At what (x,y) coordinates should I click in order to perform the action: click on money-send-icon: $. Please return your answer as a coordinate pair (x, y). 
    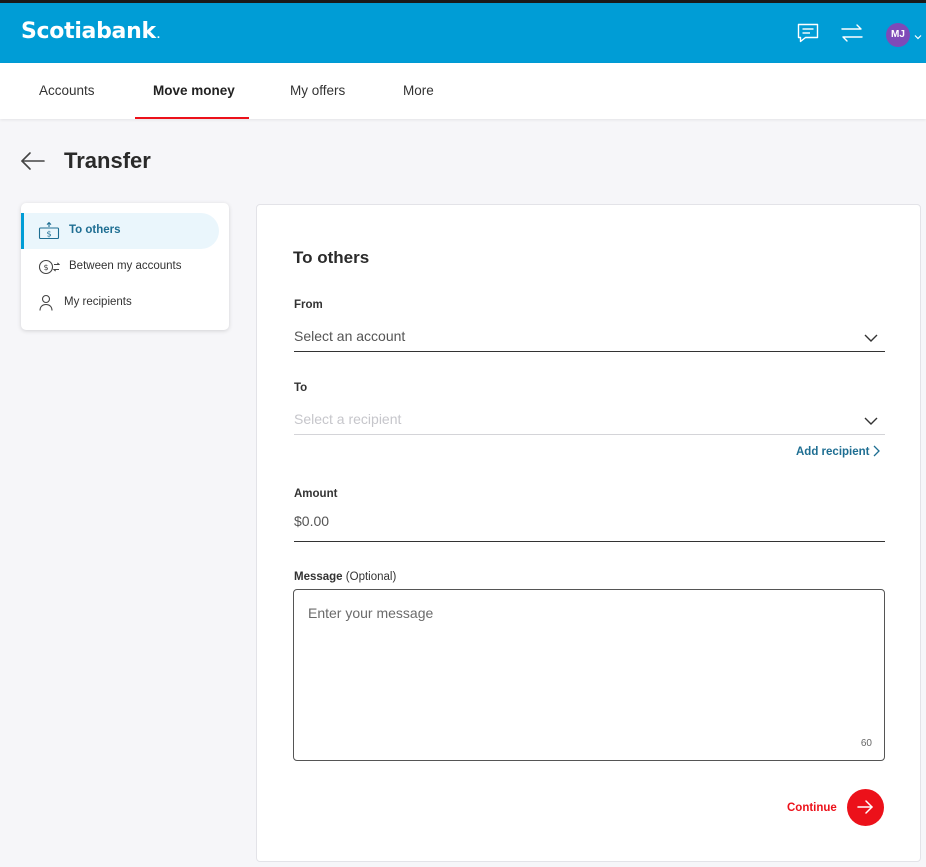
    Looking at the image, I should click on (49, 230).